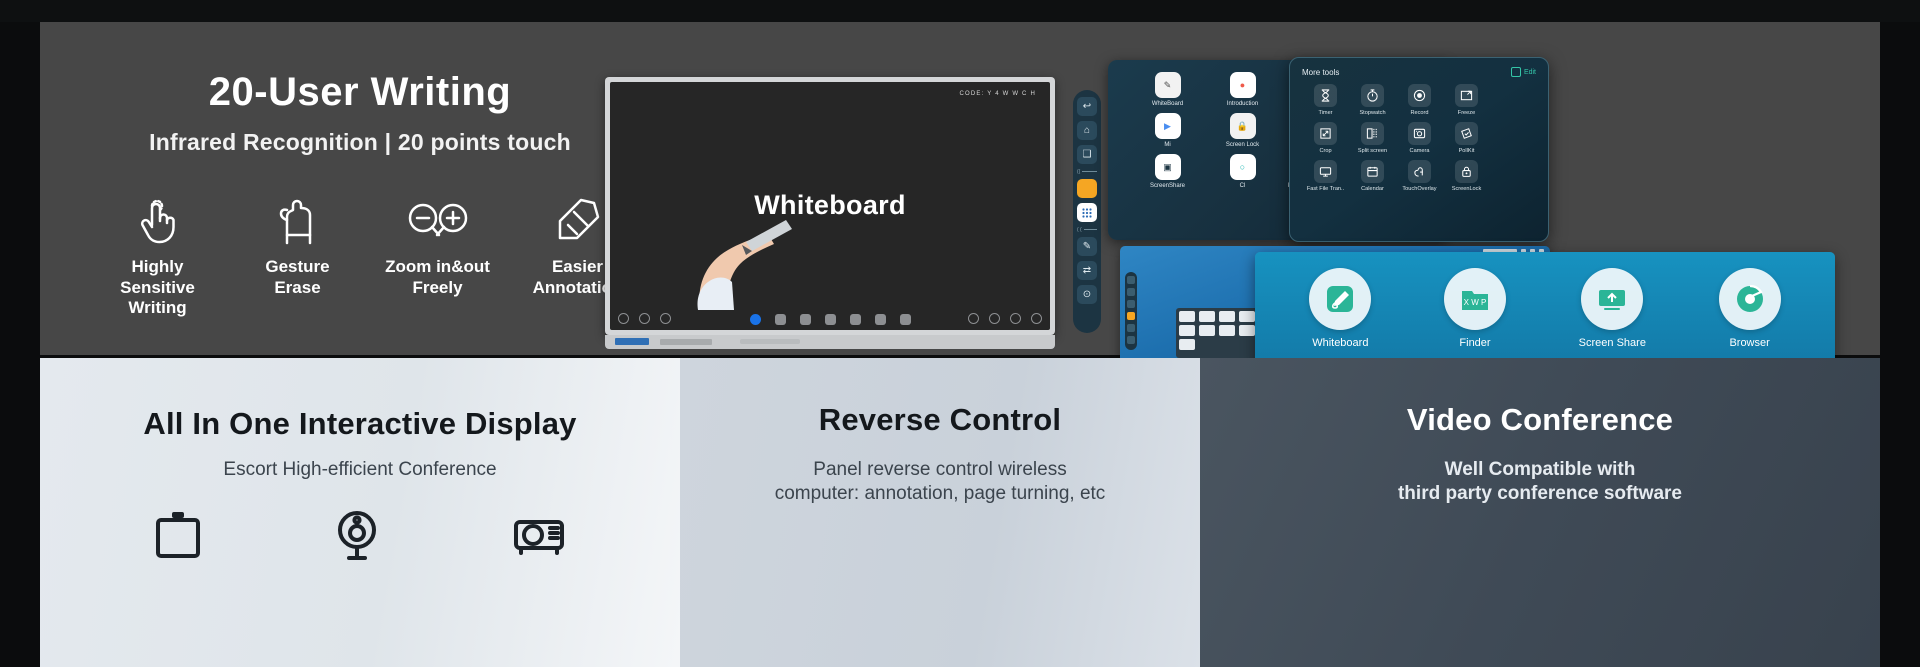 The image size is (1920, 667). What do you see at coordinates (157, 255) in the screenshot?
I see `feature-highly-sensitive-writing: Highly Sensitive Writing` at bounding box center [157, 255].